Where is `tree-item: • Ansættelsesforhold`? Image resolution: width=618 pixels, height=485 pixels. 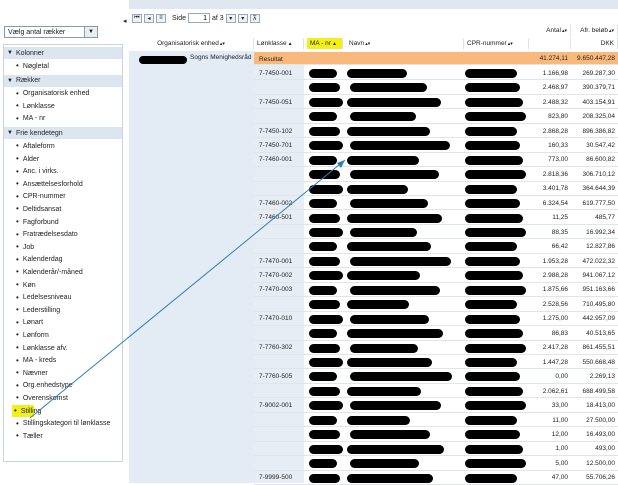 tree-item: • Ansættelsesforhold is located at coordinates (49, 184).